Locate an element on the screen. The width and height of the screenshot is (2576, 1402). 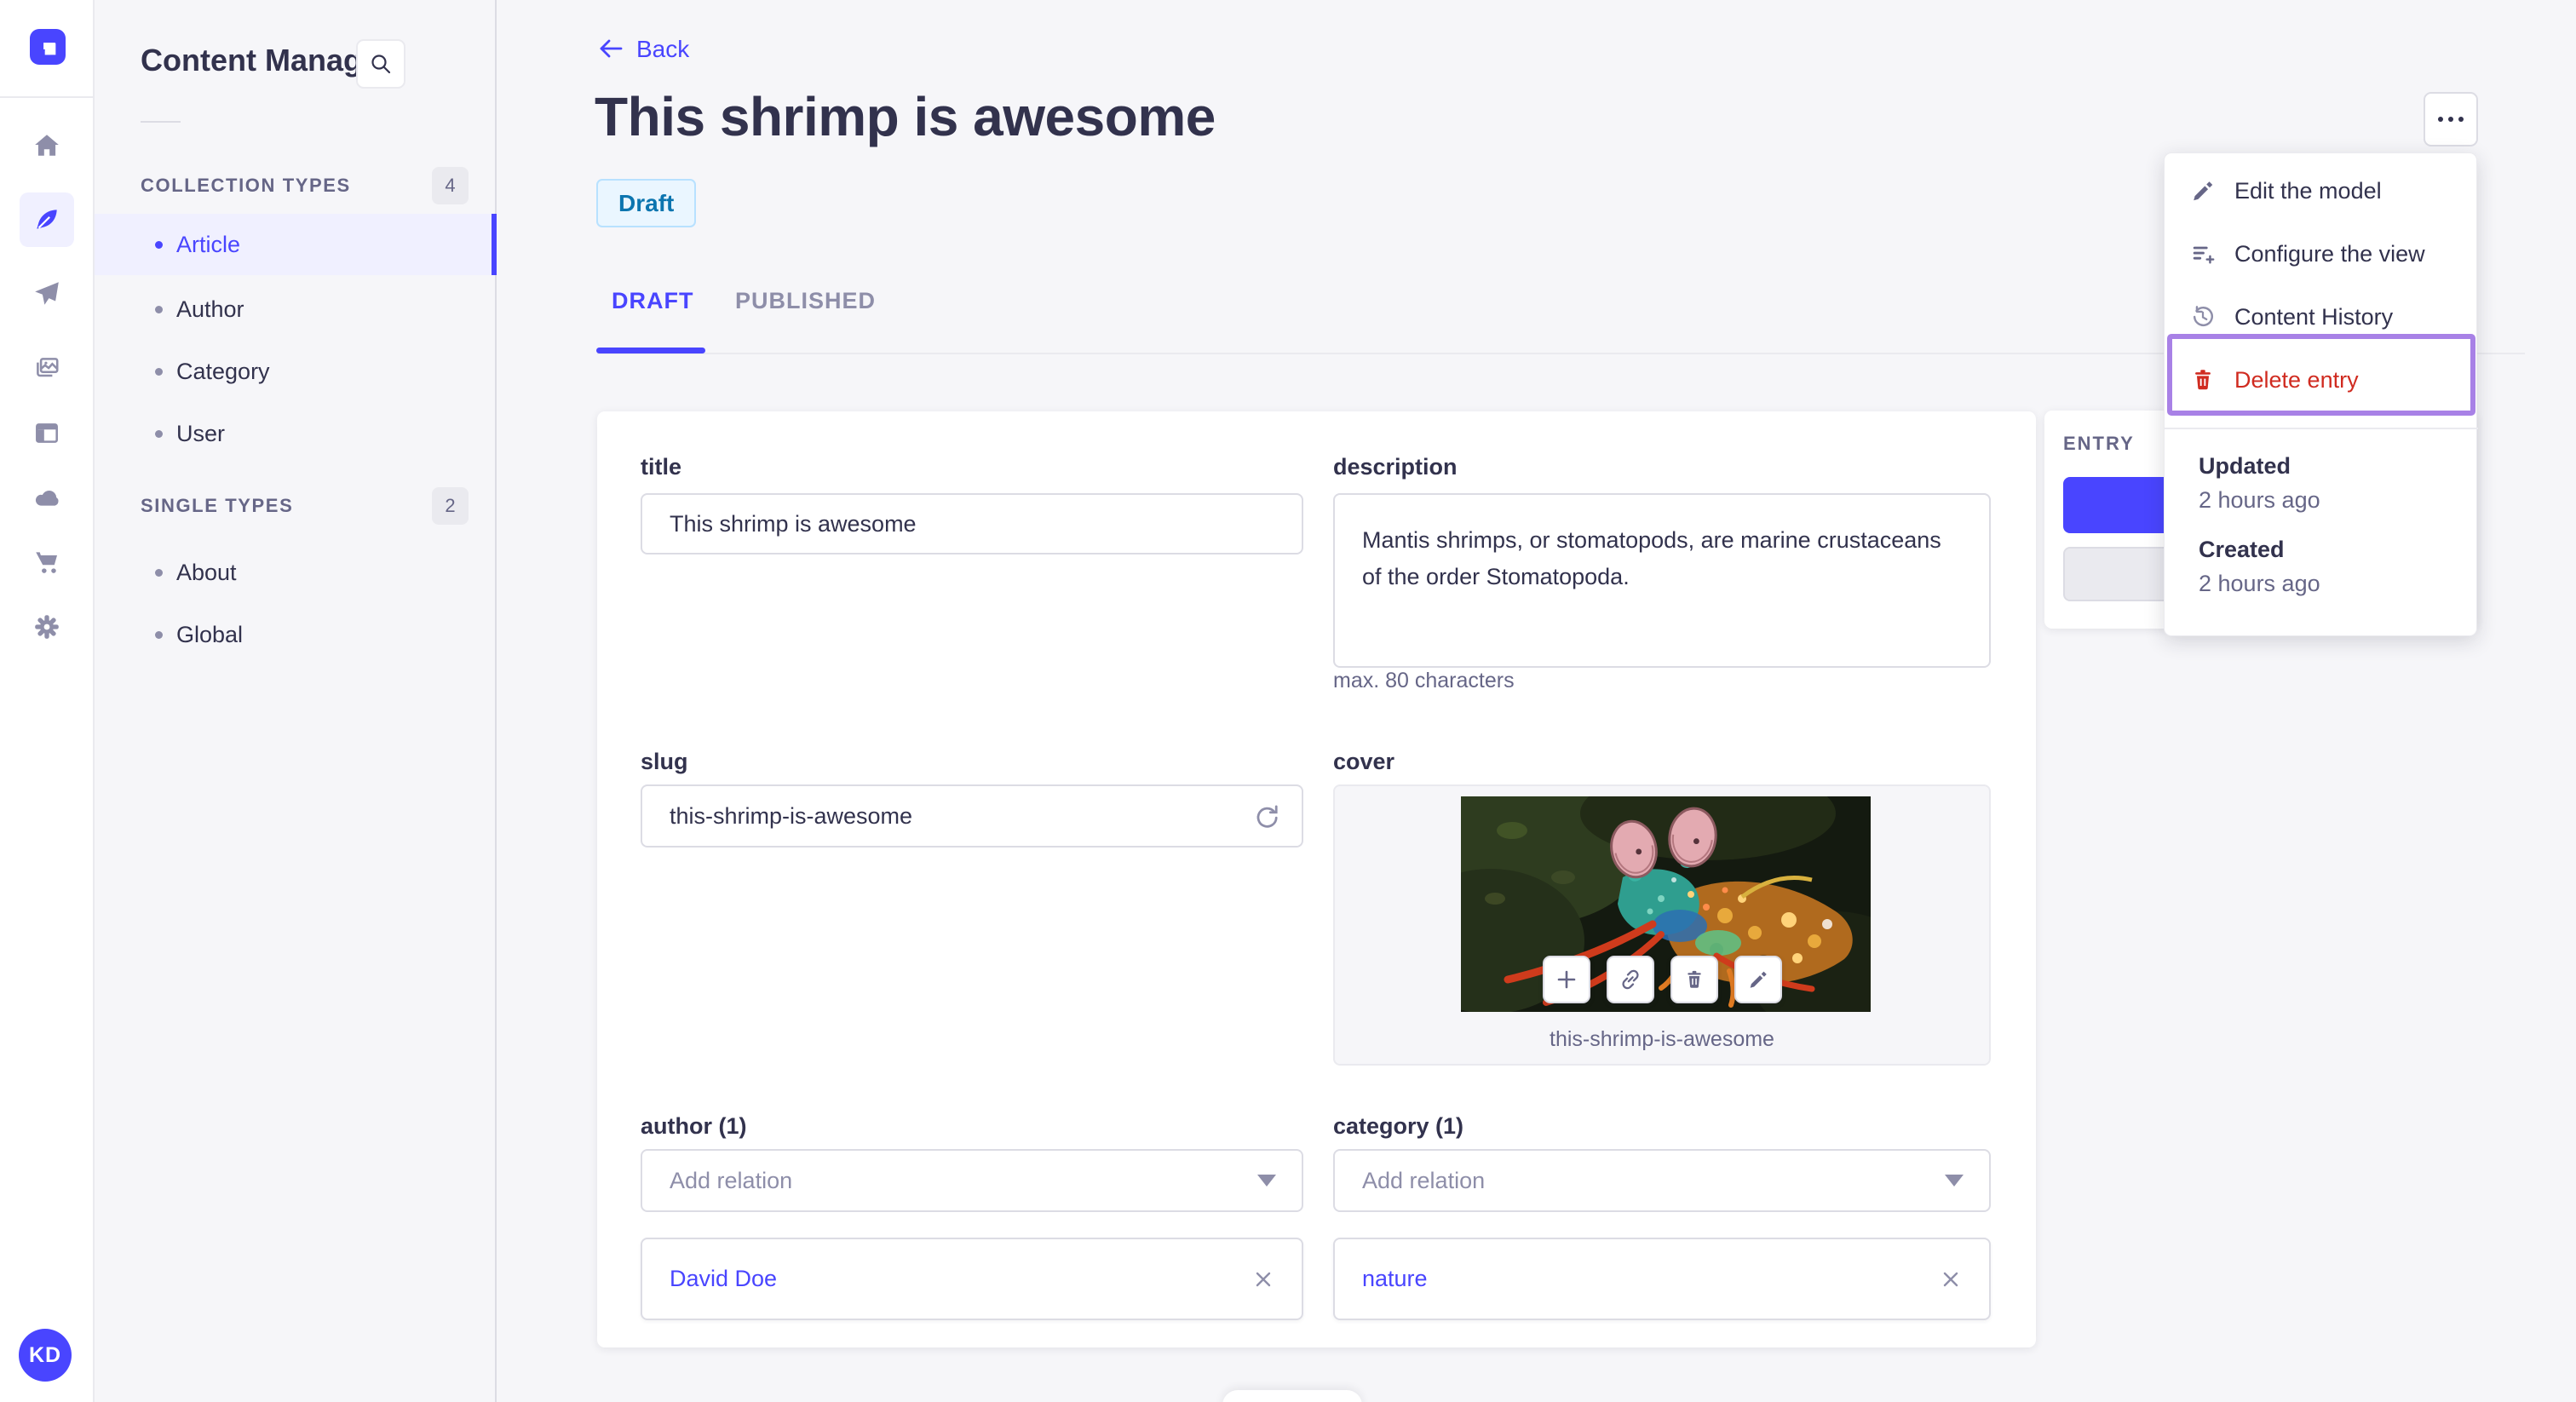
content-type-builder-icon is located at coordinates (47, 432).